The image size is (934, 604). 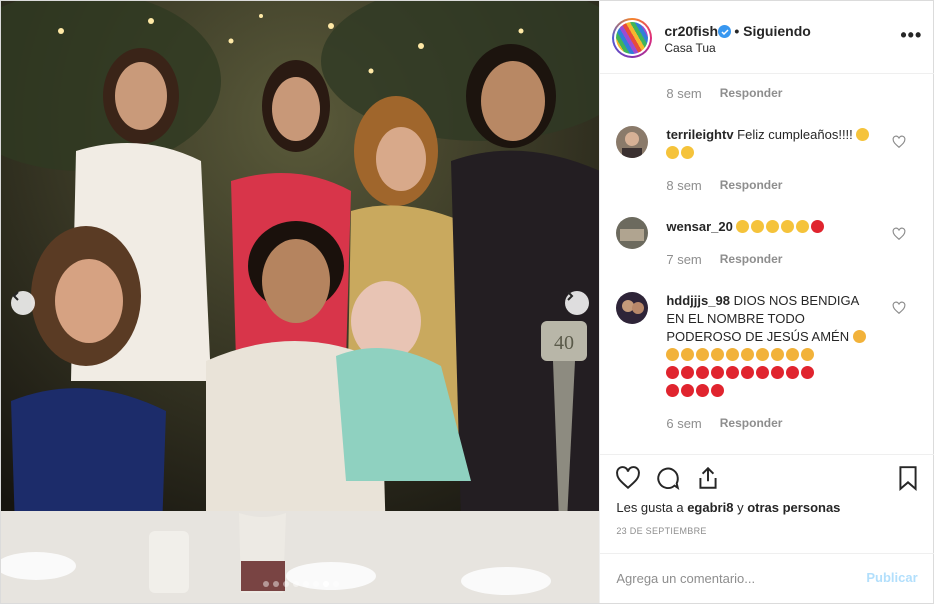 I want to click on bookmark-icon, so click(x=908, y=478).